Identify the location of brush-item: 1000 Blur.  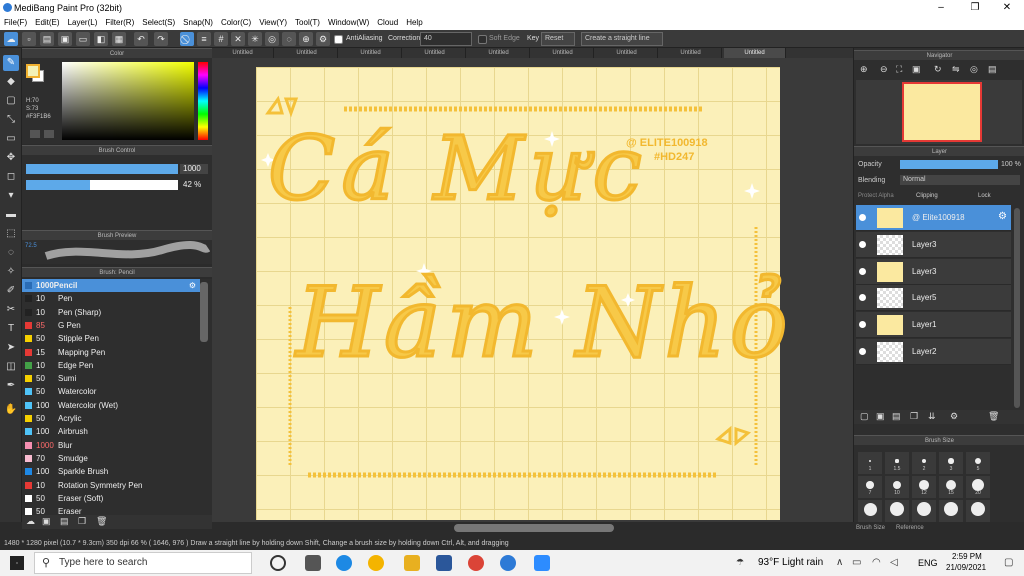
(111, 445).